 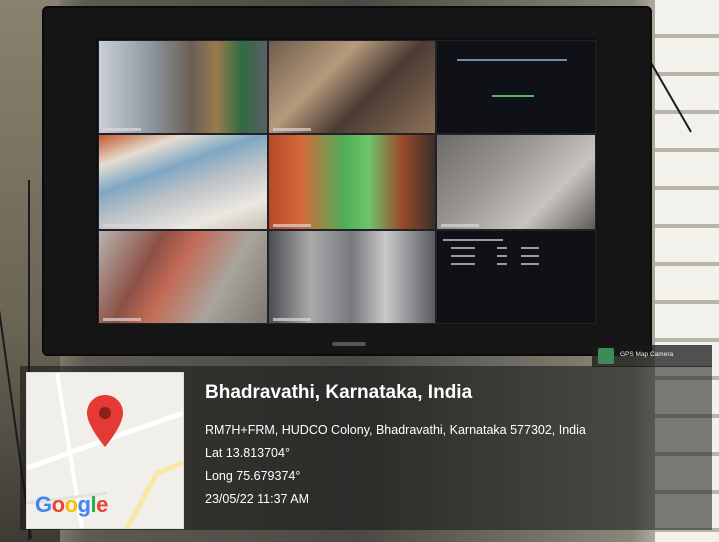 I want to click on latitude: Lat 13.813704°, so click(x=247, y=453).